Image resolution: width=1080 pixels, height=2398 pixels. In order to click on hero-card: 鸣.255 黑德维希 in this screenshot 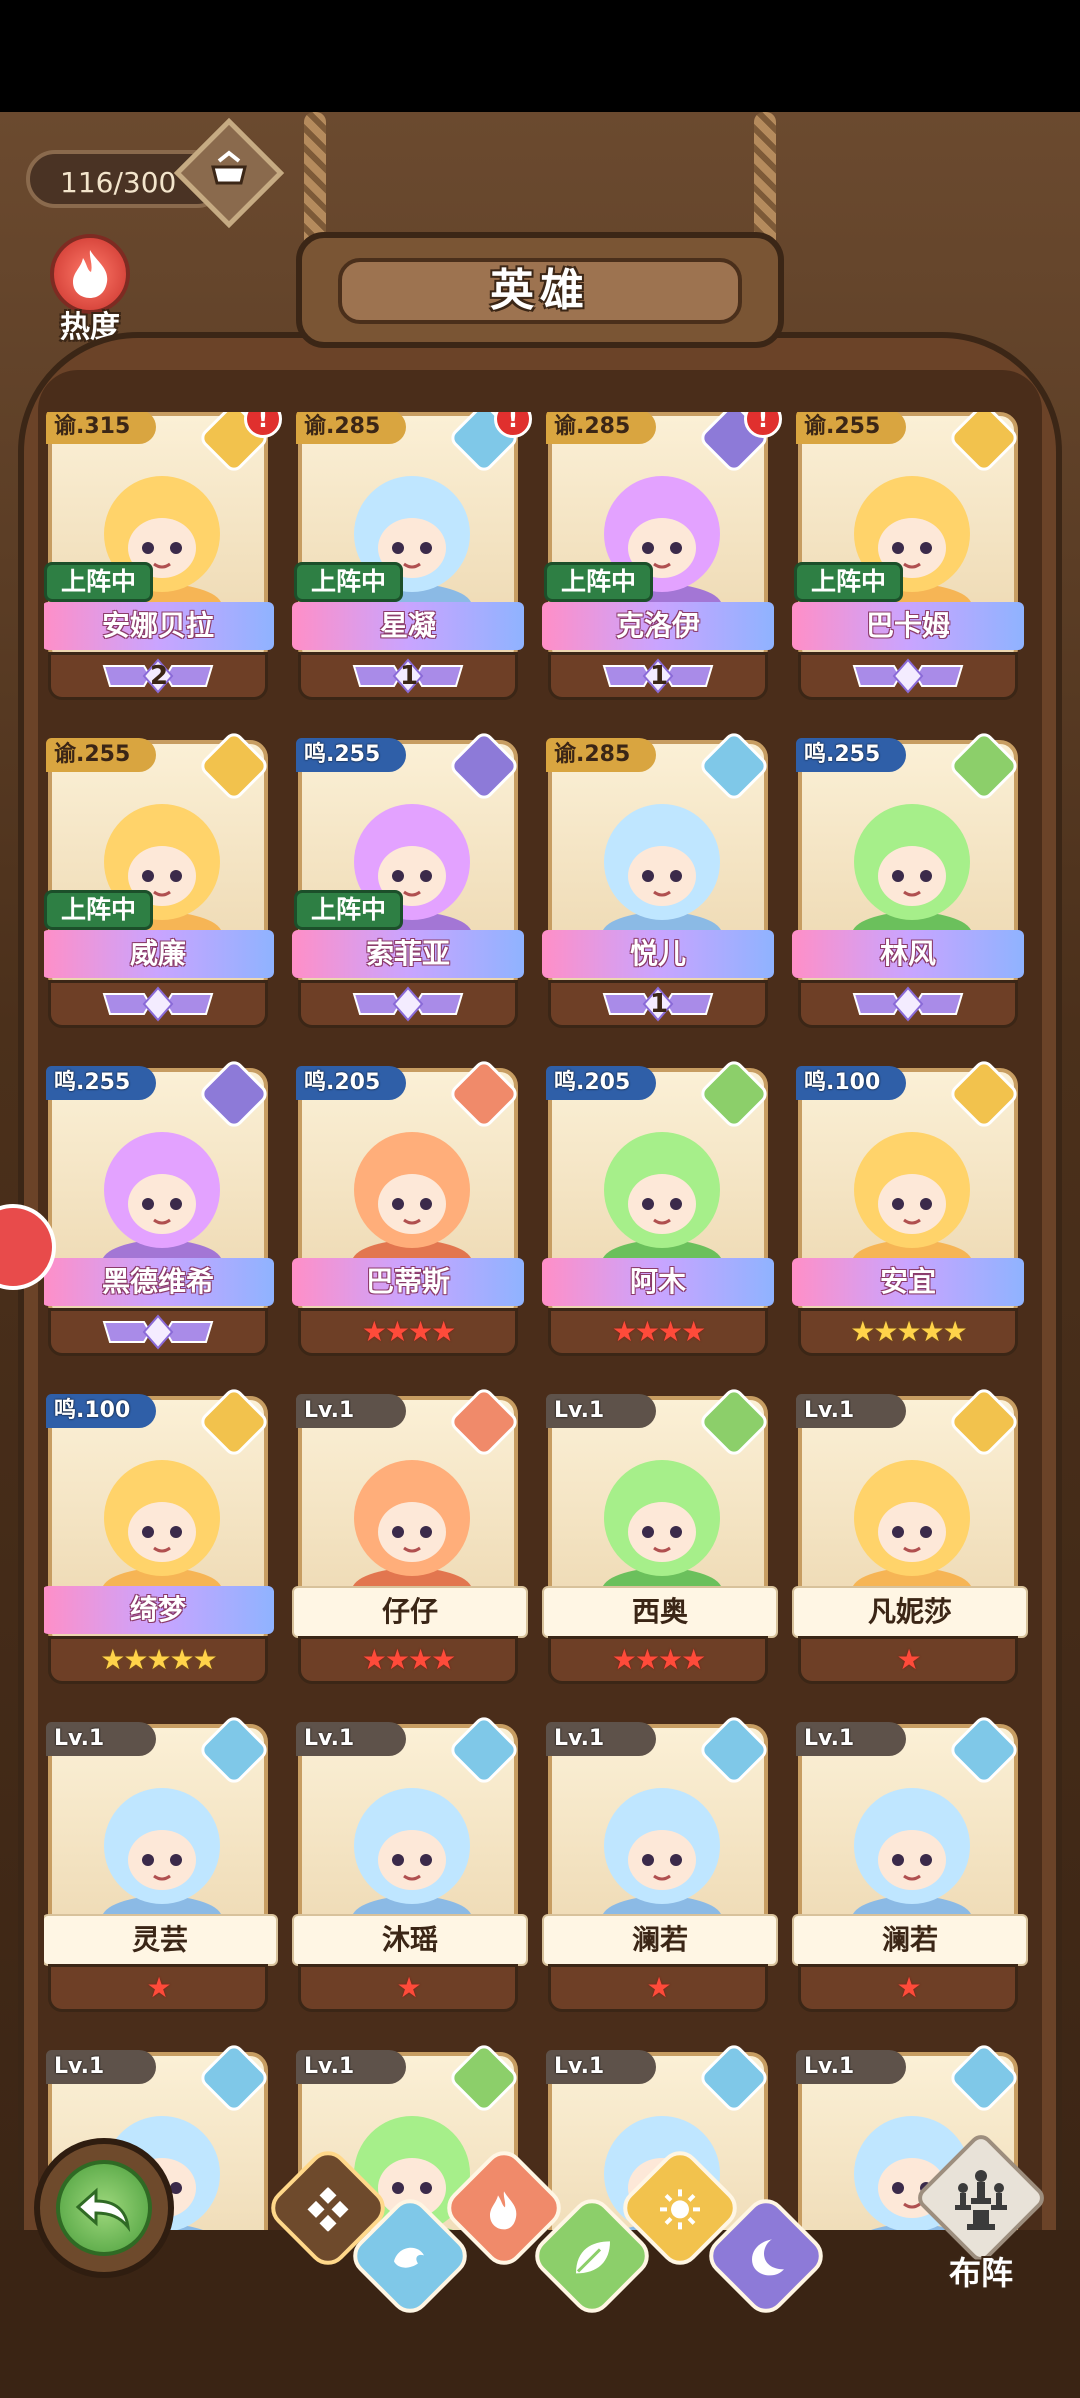, I will do `click(159, 1206)`.